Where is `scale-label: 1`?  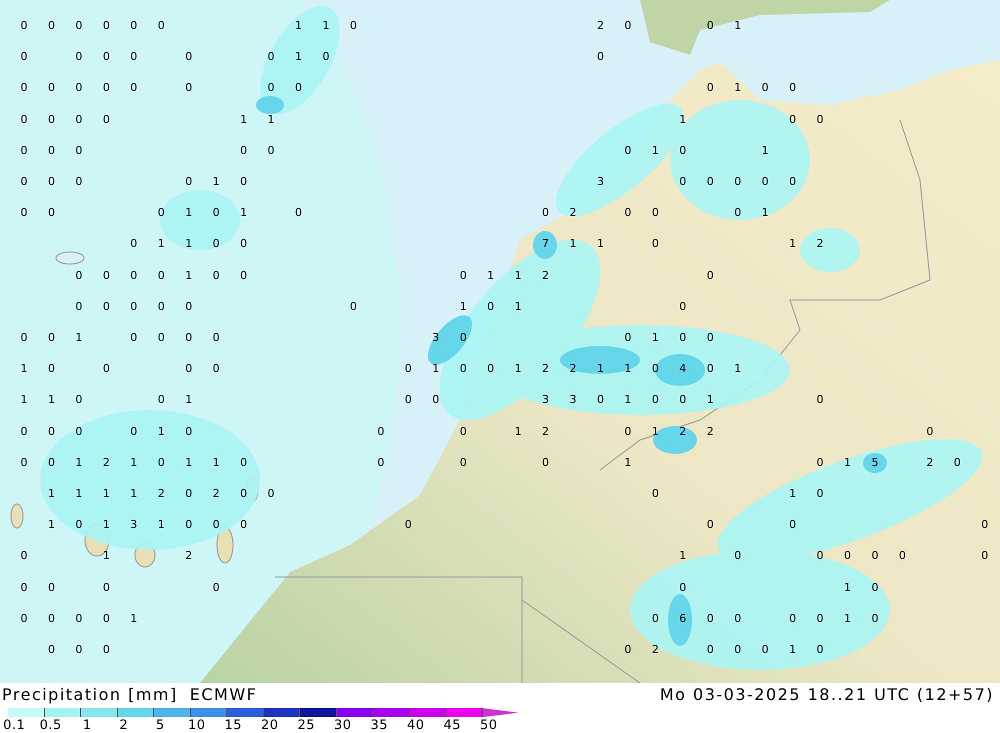 scale-label: 1 is located at coordinates (87, 725).